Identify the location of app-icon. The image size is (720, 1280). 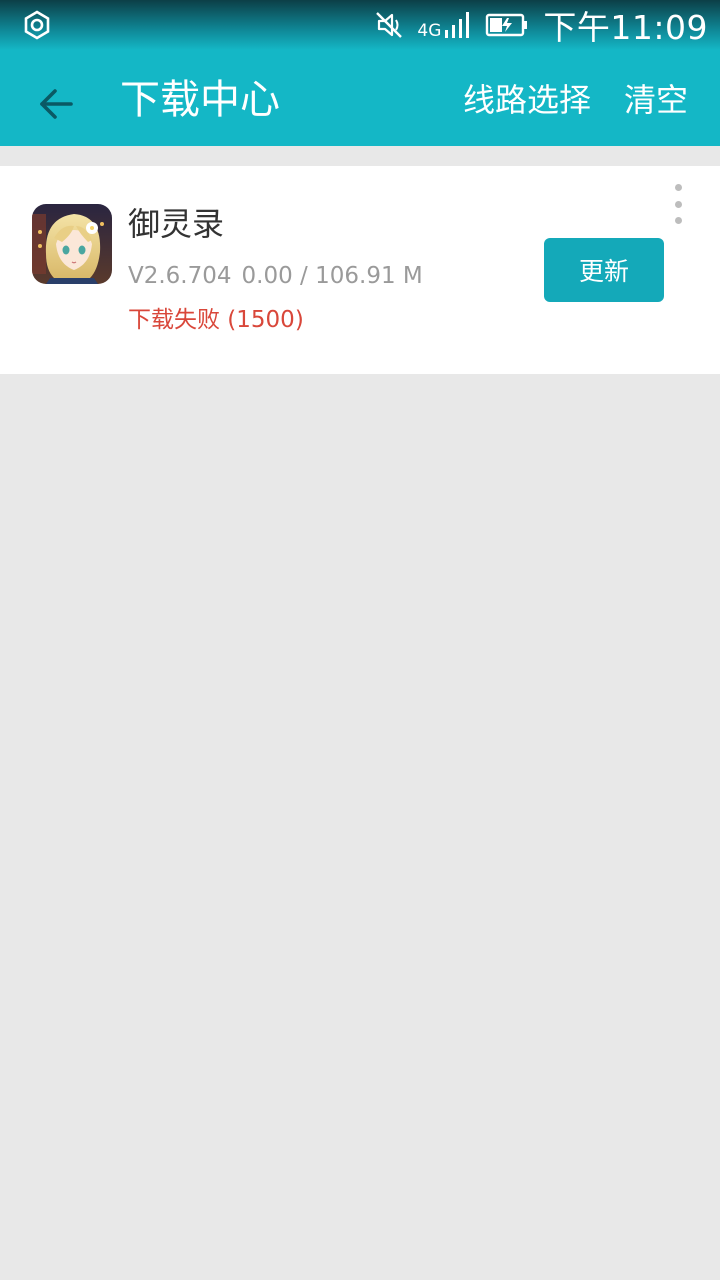
(72, 244).